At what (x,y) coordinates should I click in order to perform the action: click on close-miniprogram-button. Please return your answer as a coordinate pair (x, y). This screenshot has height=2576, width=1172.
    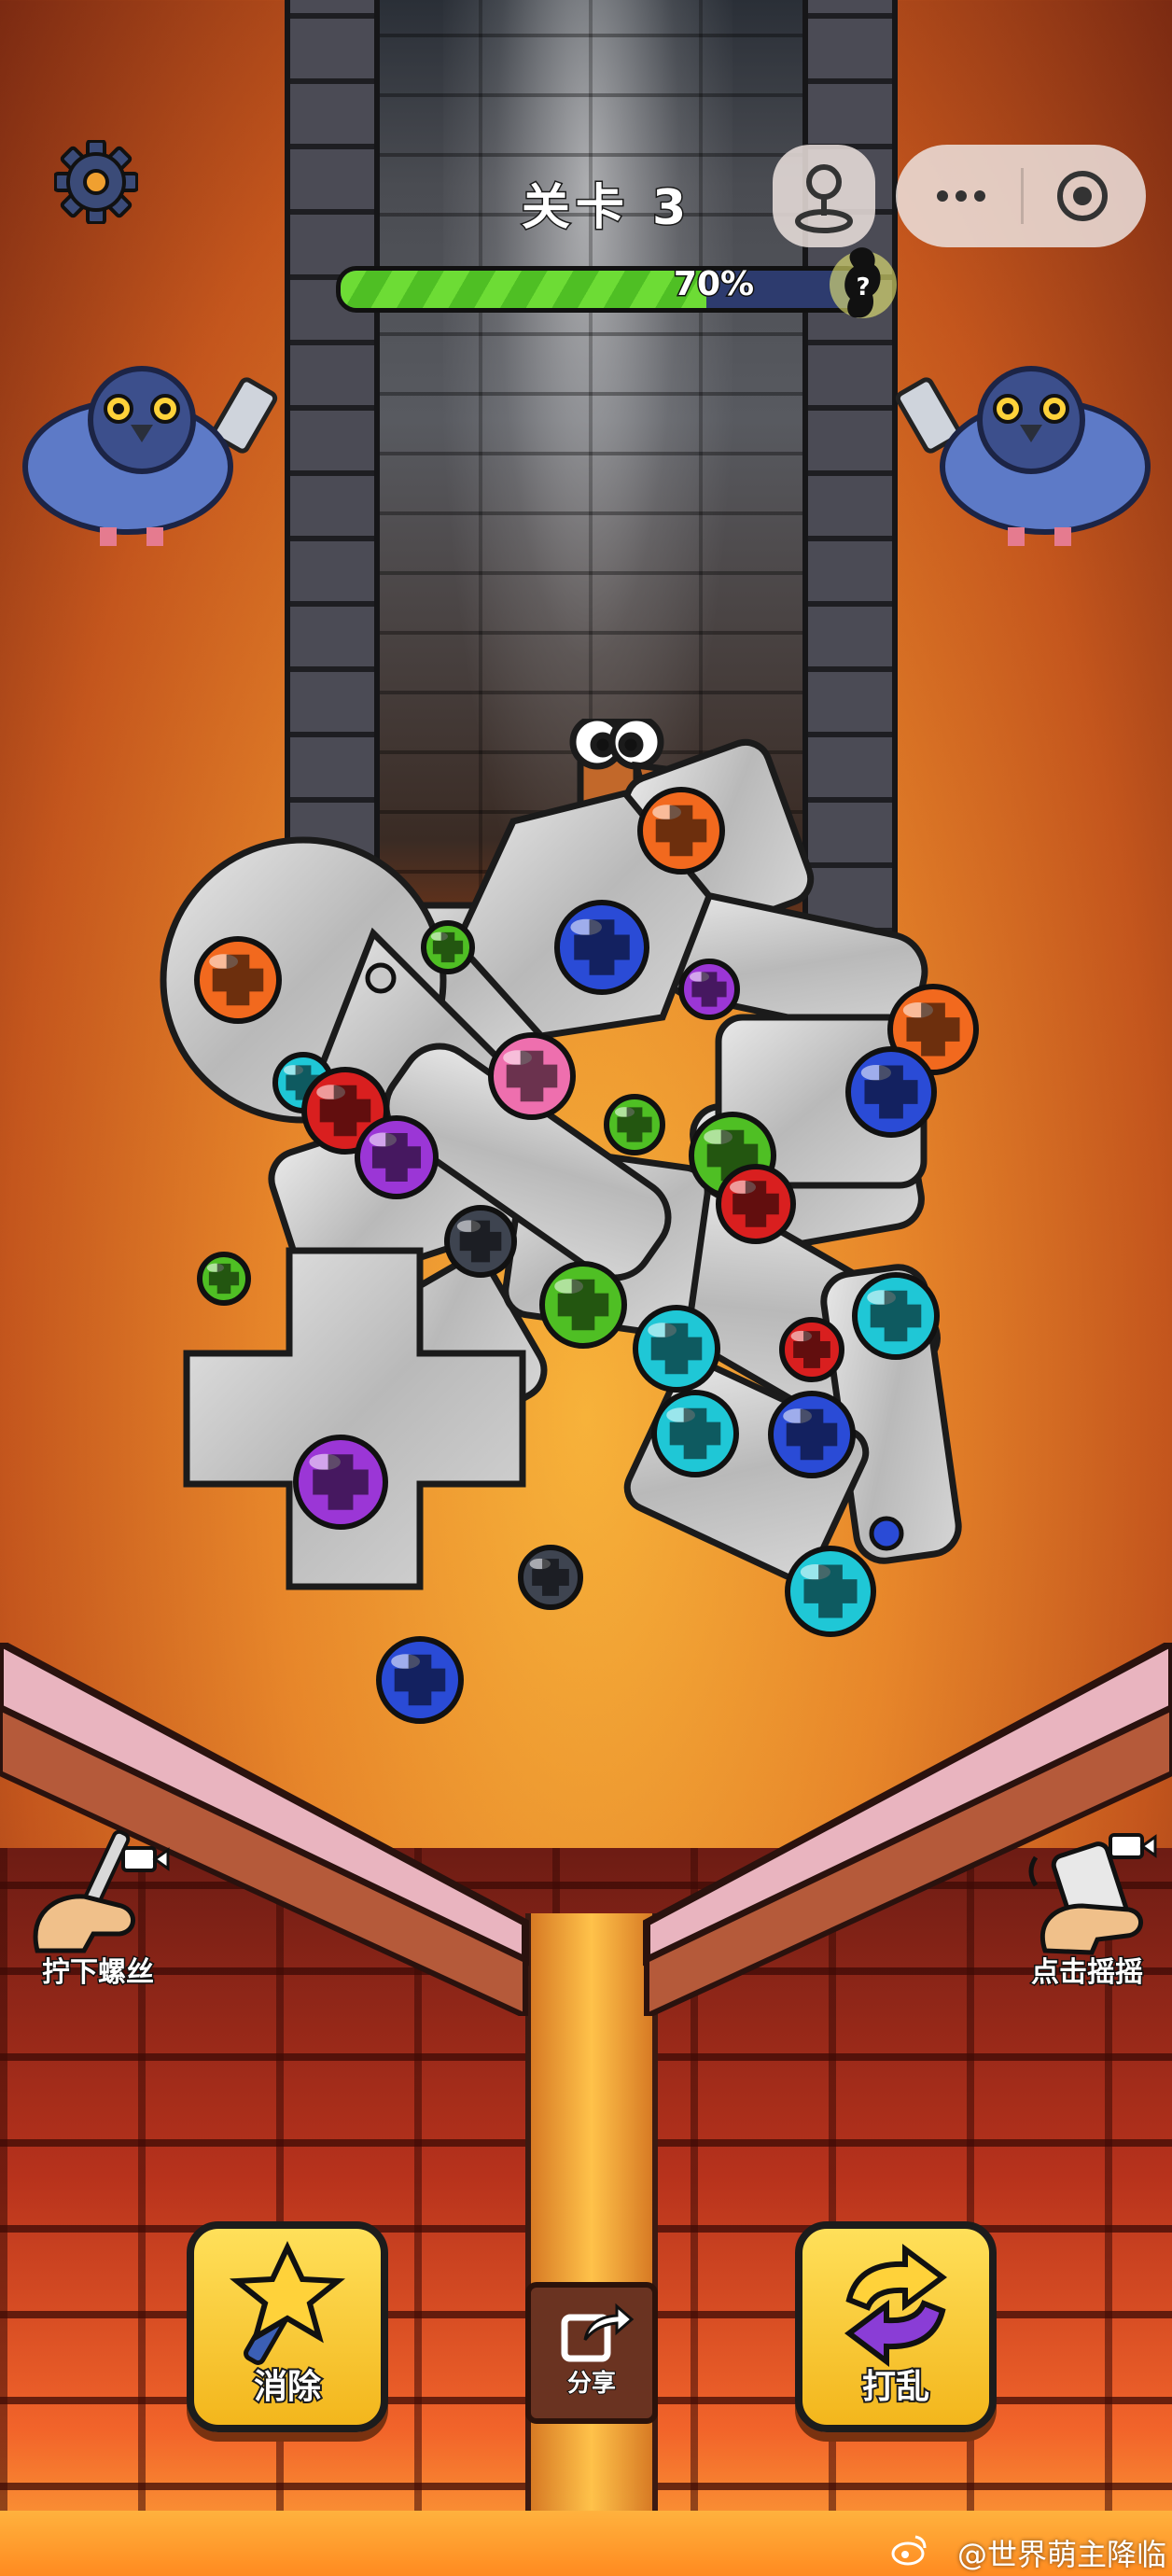
    Looking at the image, I should click on (1082, 196).